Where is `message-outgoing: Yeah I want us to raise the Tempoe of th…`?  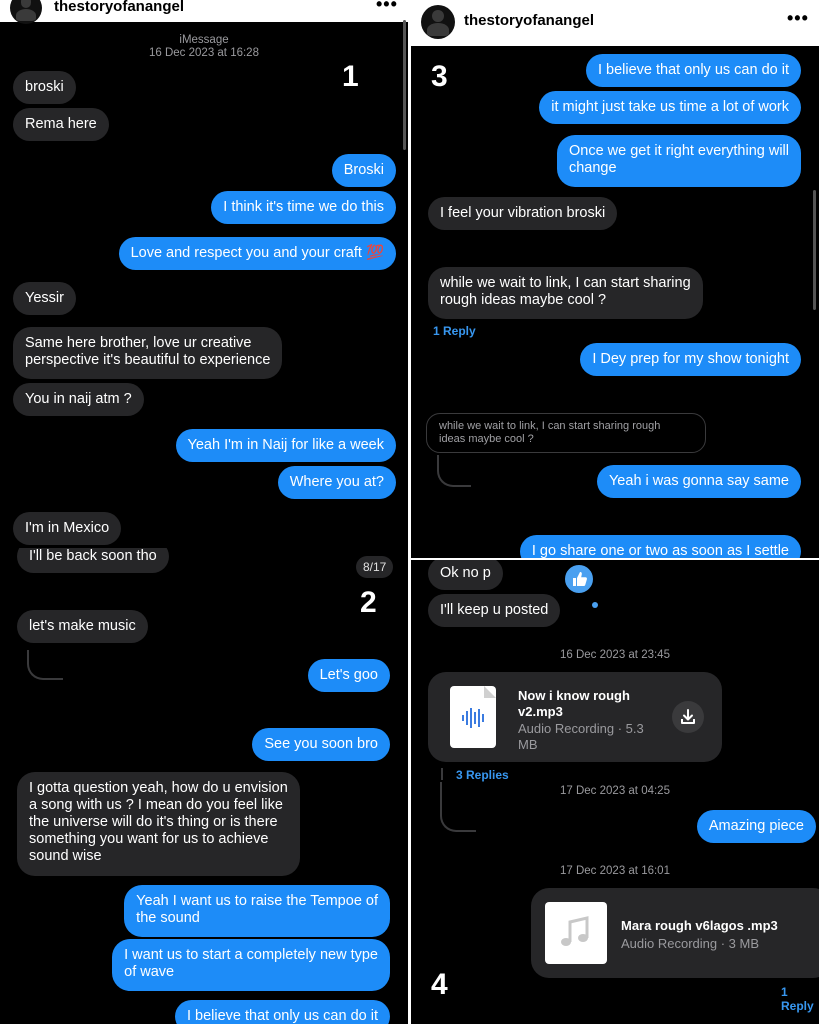 message-outgoing: Yeah I want us to raise the Tempoe of th… is located at coordinates (257, 911).